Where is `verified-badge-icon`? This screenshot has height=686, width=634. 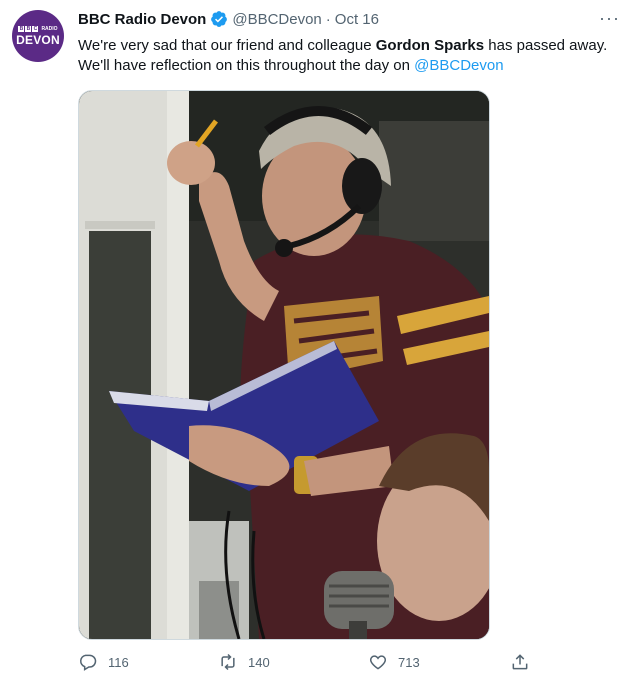 verified-badge-icon is located at coordinates (219, 19).